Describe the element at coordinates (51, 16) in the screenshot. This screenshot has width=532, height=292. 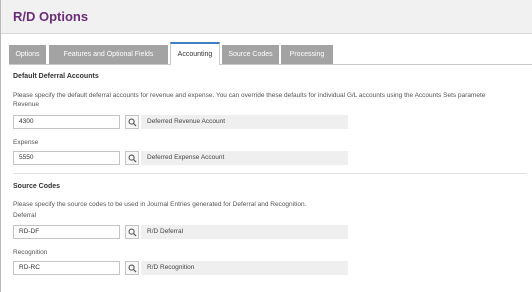
I see `window-title: R/D Options` at that location.